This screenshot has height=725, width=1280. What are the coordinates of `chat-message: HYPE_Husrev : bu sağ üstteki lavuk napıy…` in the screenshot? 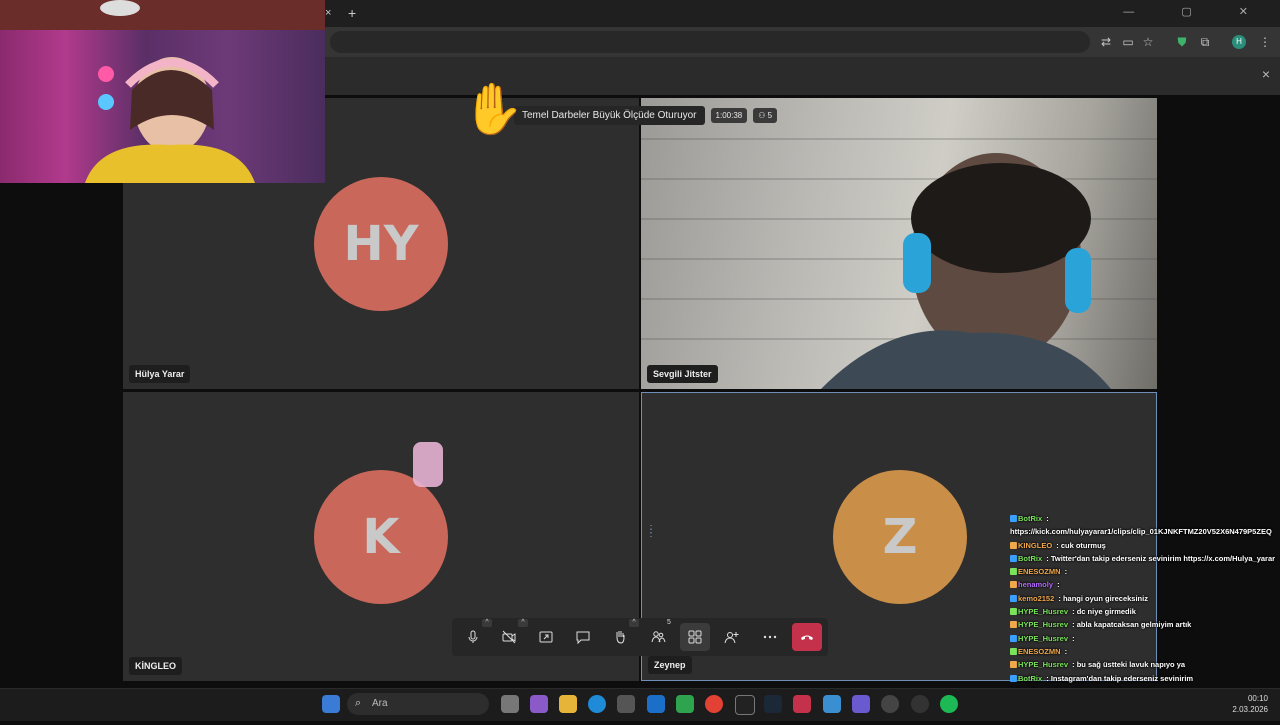 It's located at (1145, 664).